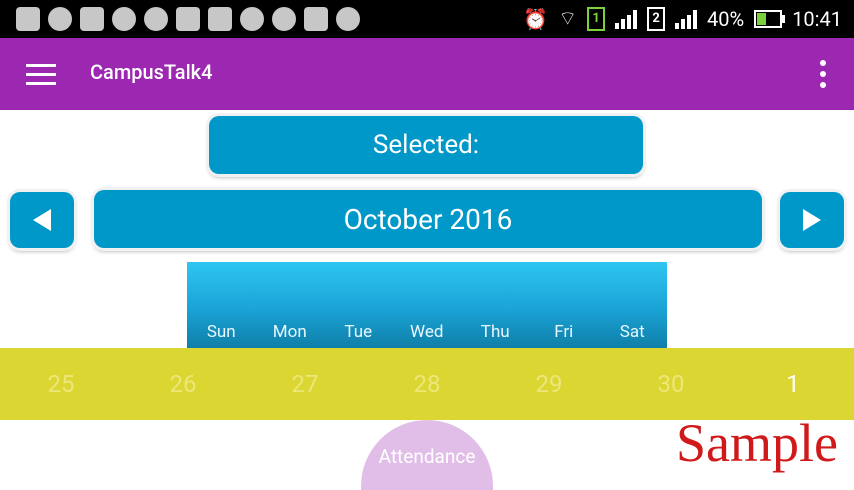  I want to click on weekday-label: Sun, so click(221, 332).